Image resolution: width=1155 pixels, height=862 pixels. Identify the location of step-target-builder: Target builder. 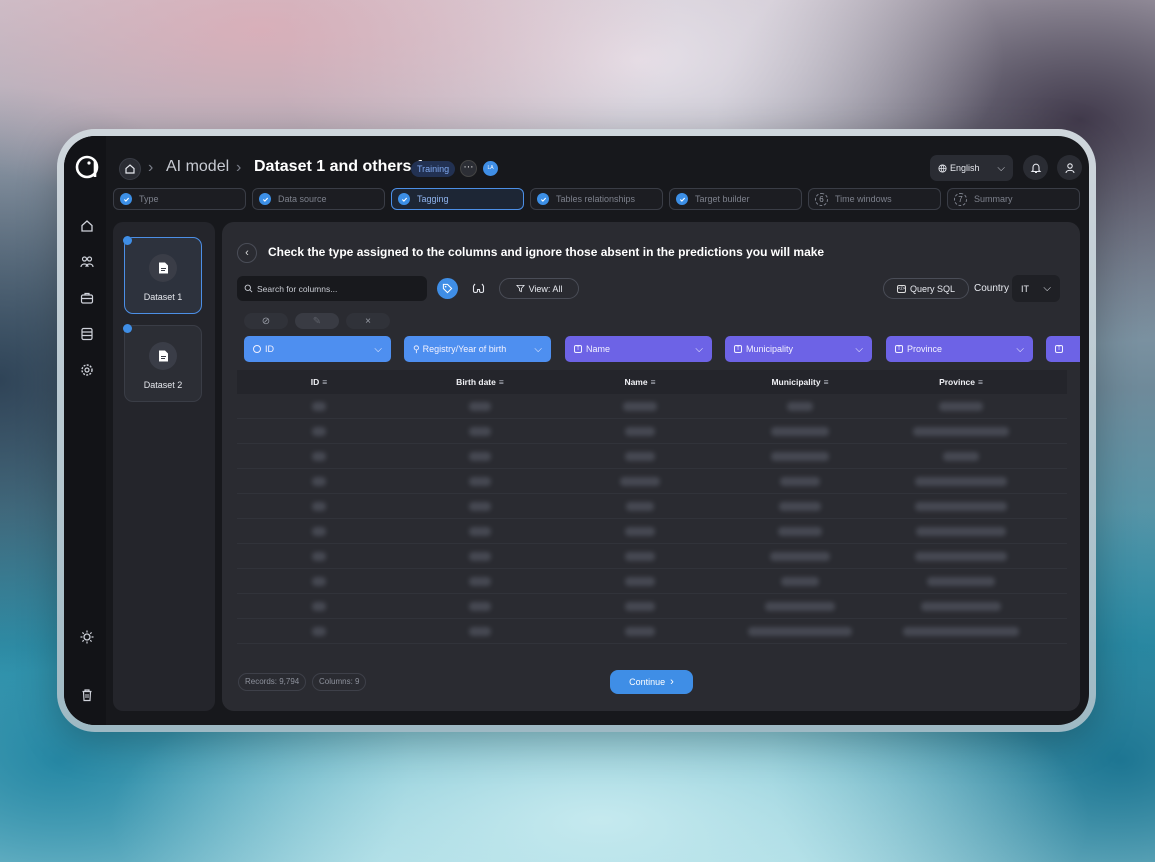
(735, 199).